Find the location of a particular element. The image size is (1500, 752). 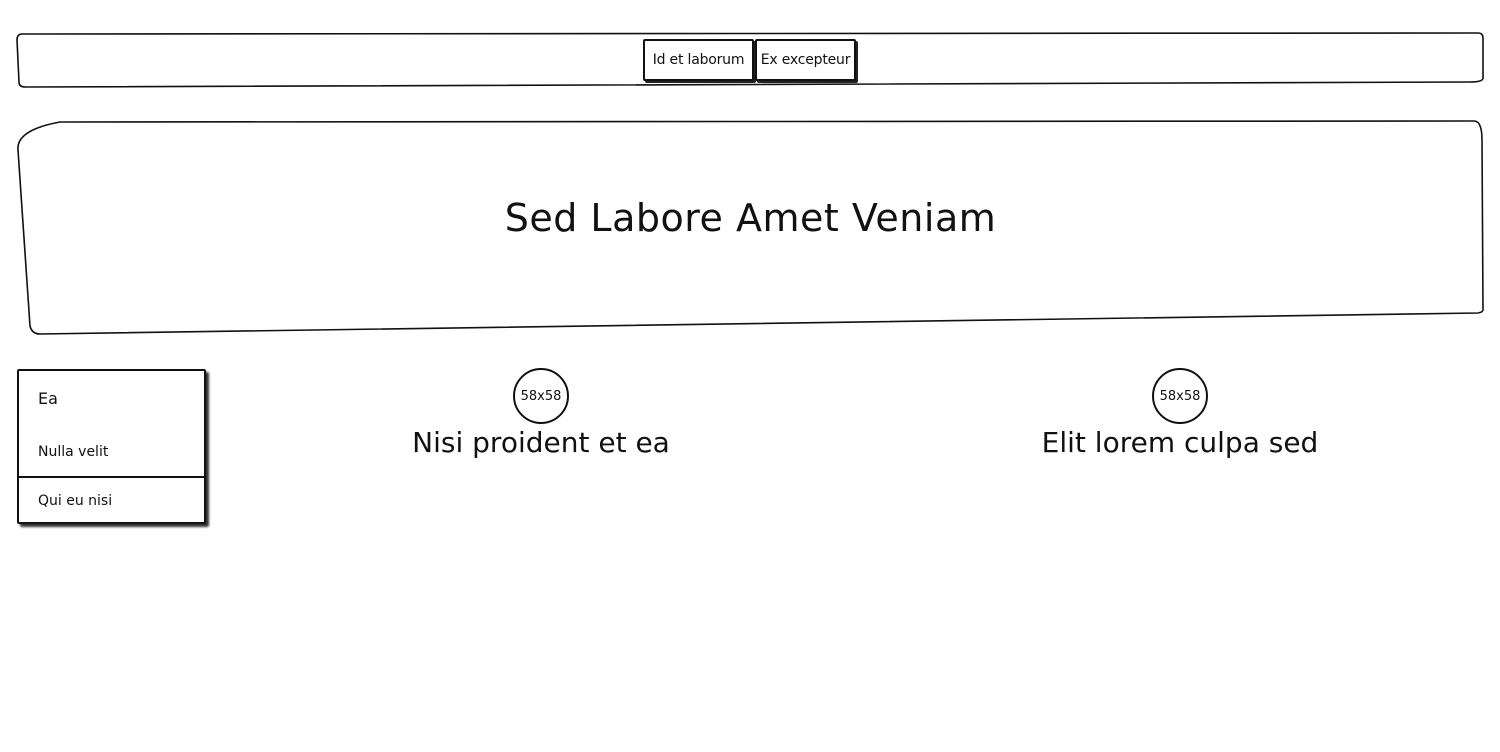

nav-button-label: Id et laborum is located at coordinates (698, 60).